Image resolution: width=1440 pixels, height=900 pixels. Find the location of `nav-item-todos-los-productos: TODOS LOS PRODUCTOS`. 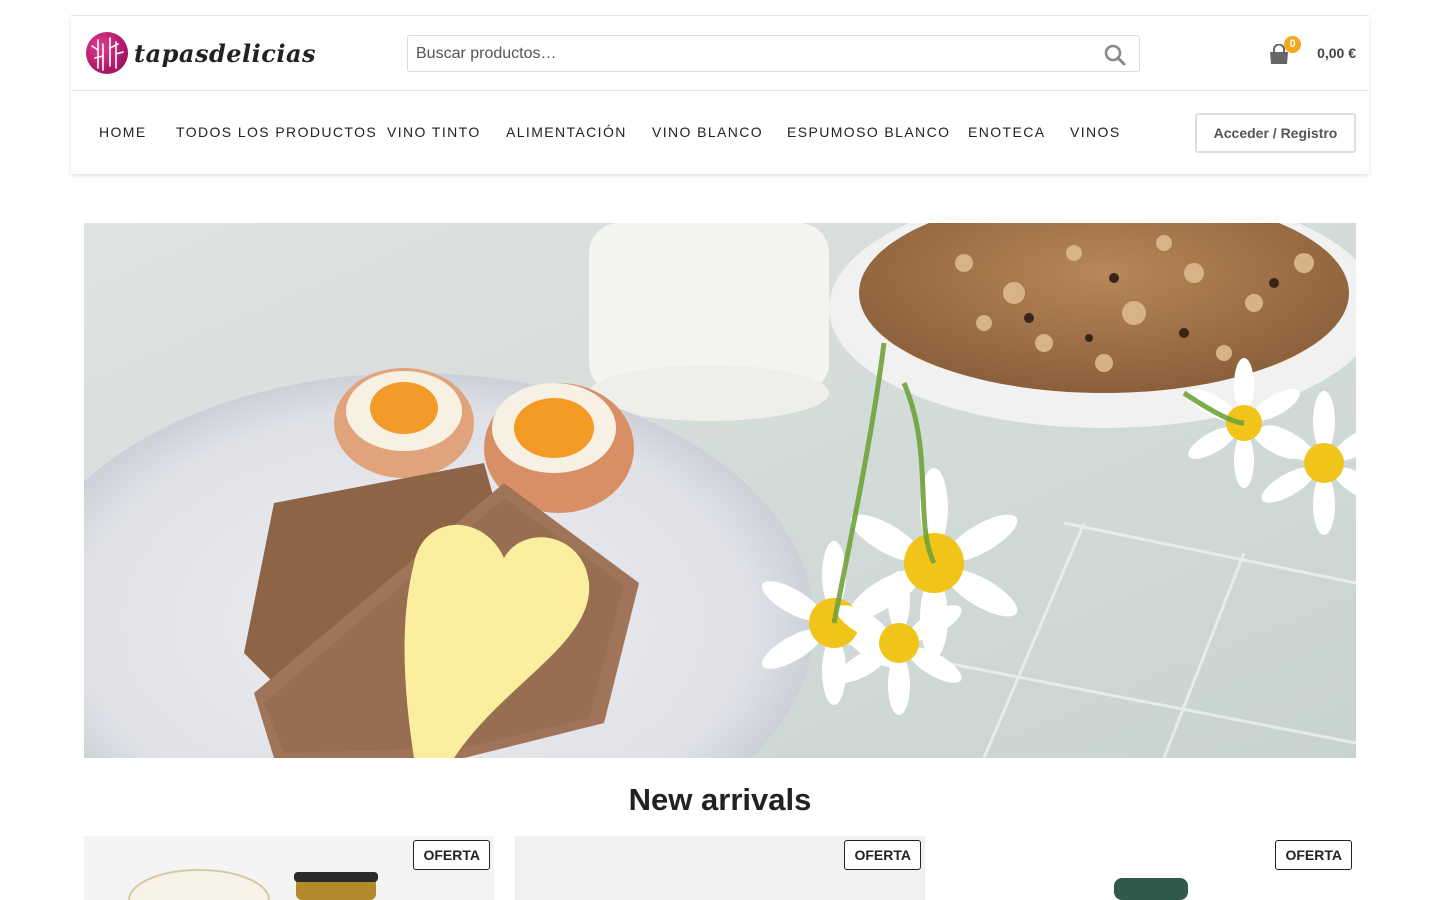

nav-item-todos-los-productos: TODOS LOS PRODUCTOS is located at coordinates (276, 132).